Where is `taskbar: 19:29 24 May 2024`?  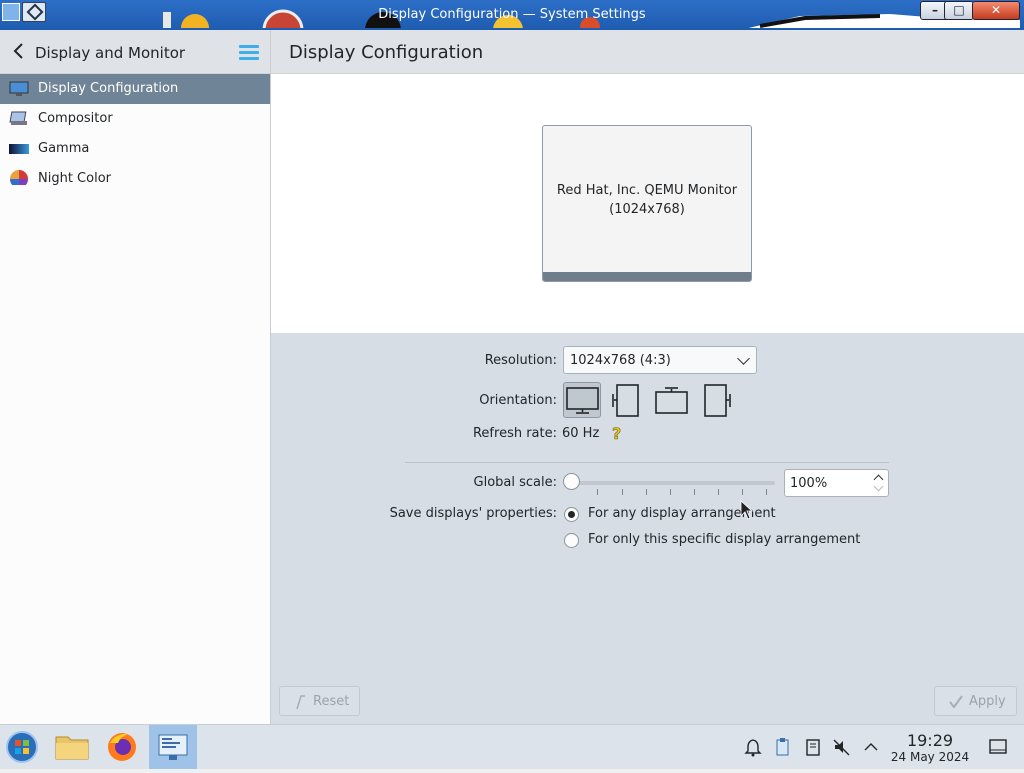
taskbar: 19:29 24 May 2024 is located at coordinates (512, 746).